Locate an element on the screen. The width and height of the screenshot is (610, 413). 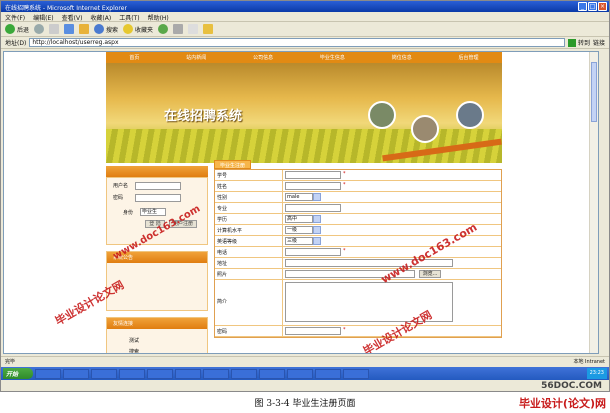
stop-icon is located at coordinates (54, 29).